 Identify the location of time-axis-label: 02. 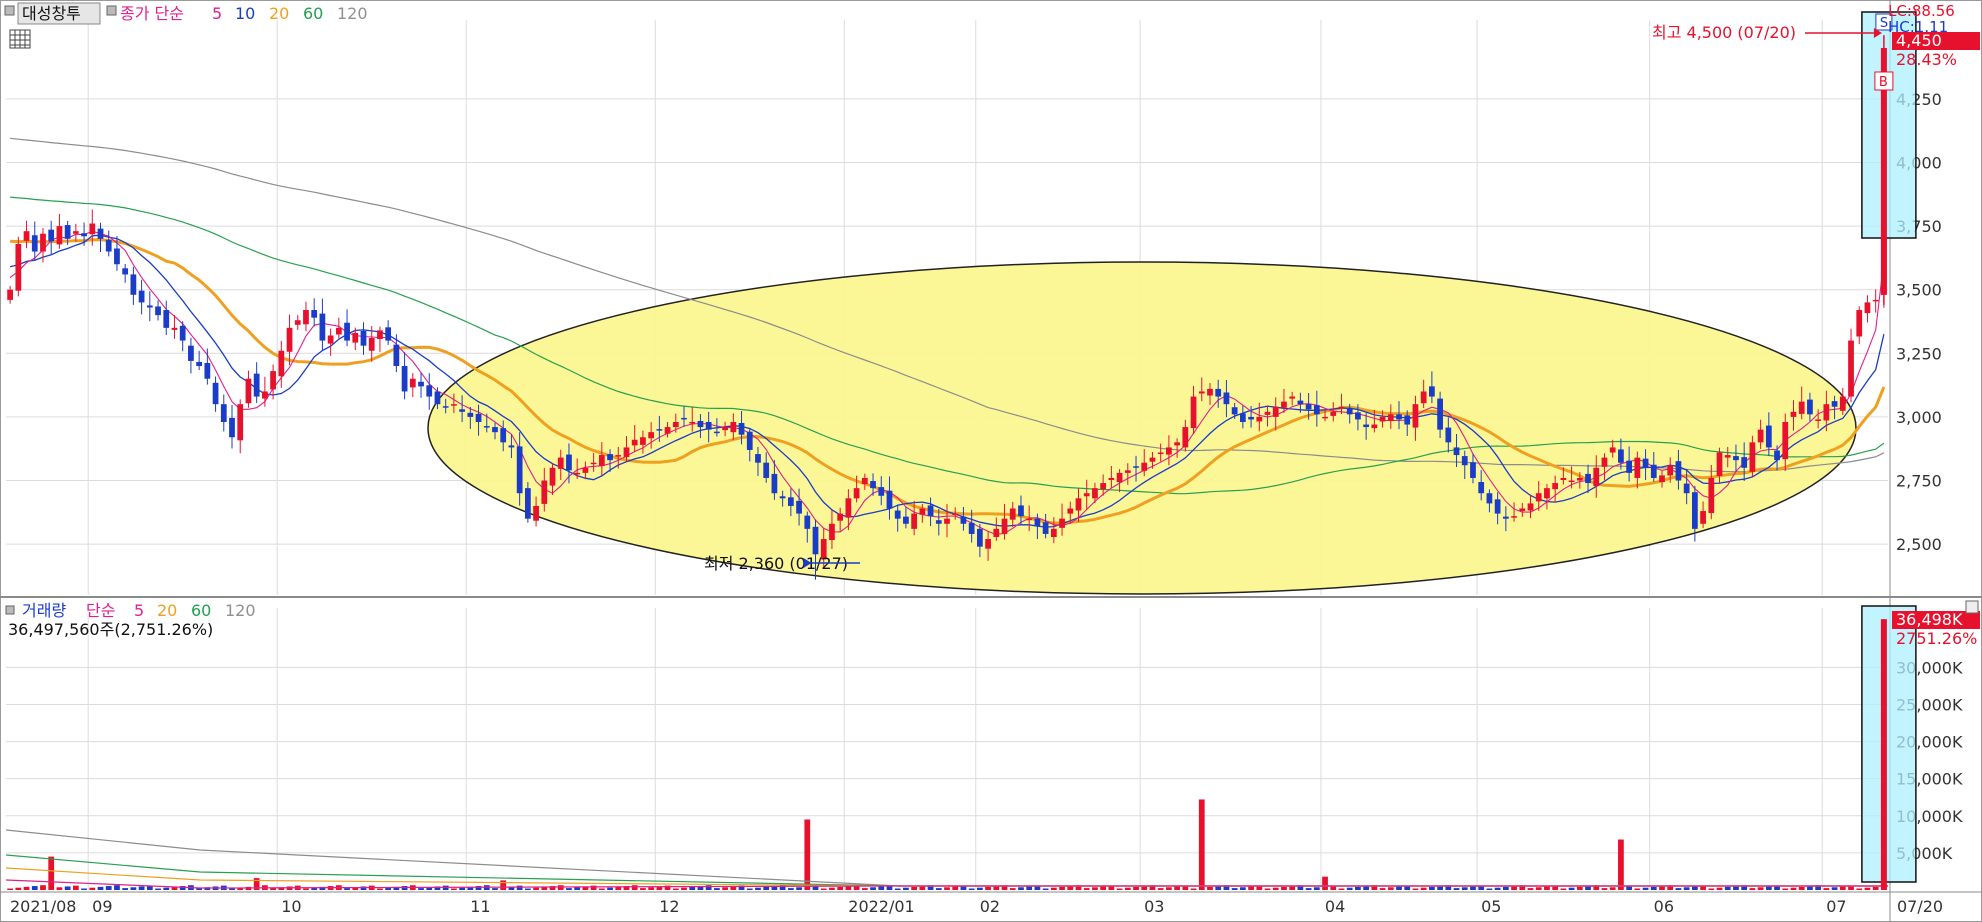
(990, 906).